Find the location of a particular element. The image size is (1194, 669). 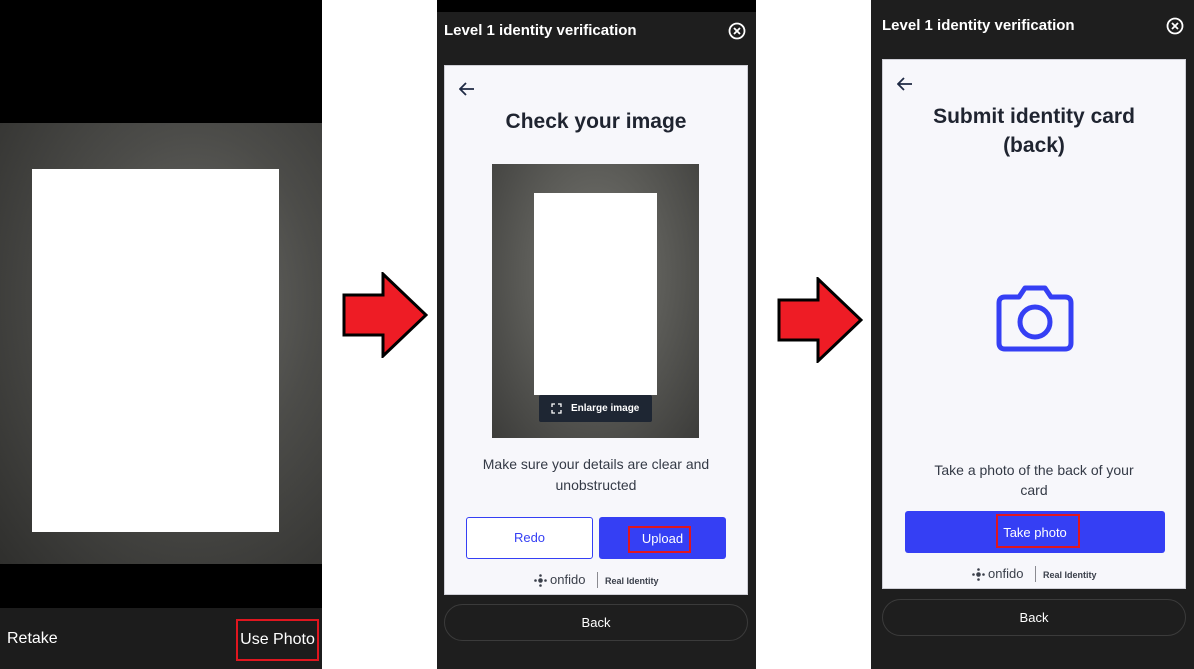

take-photo-button: Take photo is located at coordinates (1035, 532).